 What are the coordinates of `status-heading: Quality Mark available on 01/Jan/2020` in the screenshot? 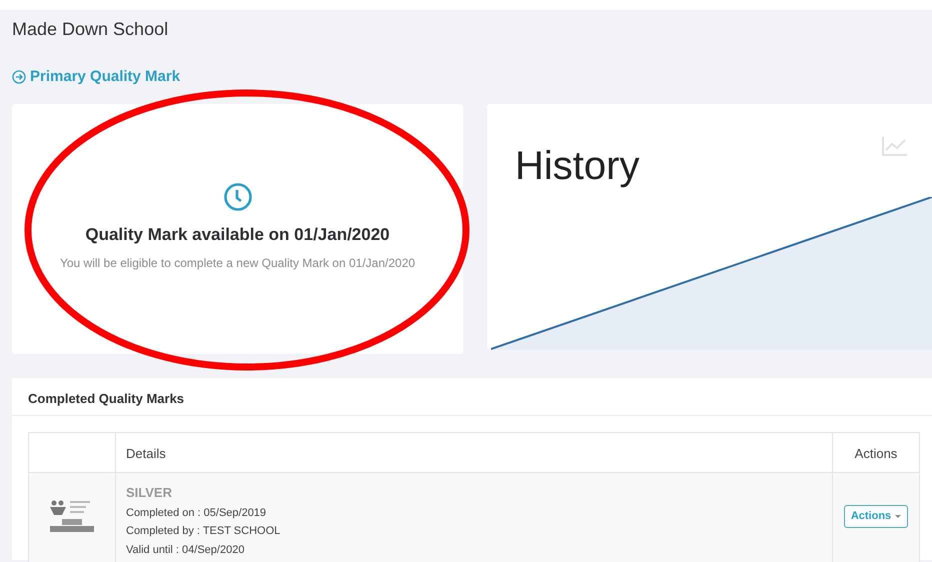 It's located at (237, 235).